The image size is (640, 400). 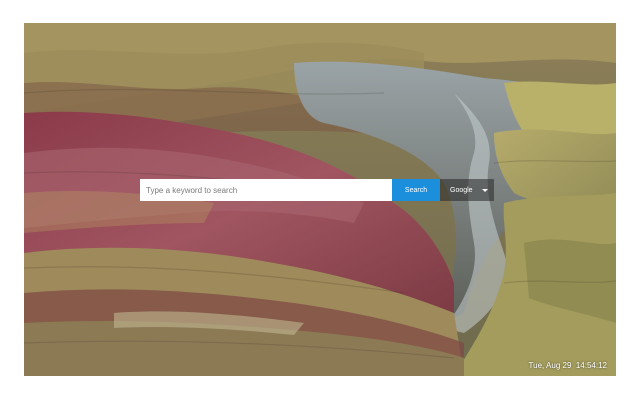 What do you see at coordinates (485, 190) in the screenshot?
I see `chevron-down-icon` at bounding box center [485, 190].